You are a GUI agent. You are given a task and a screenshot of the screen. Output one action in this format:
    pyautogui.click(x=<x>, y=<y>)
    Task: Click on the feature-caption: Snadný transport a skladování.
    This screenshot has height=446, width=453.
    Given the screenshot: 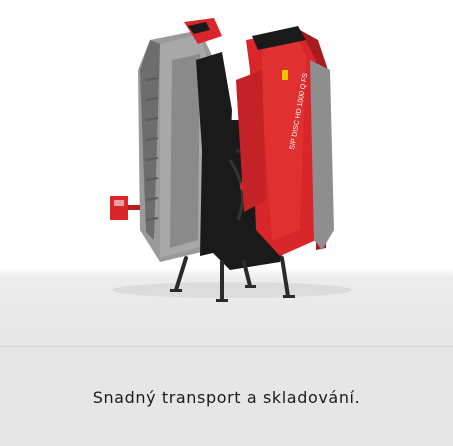 What is the action you would take?
    pyautogui.click(x=226, y=397)
    